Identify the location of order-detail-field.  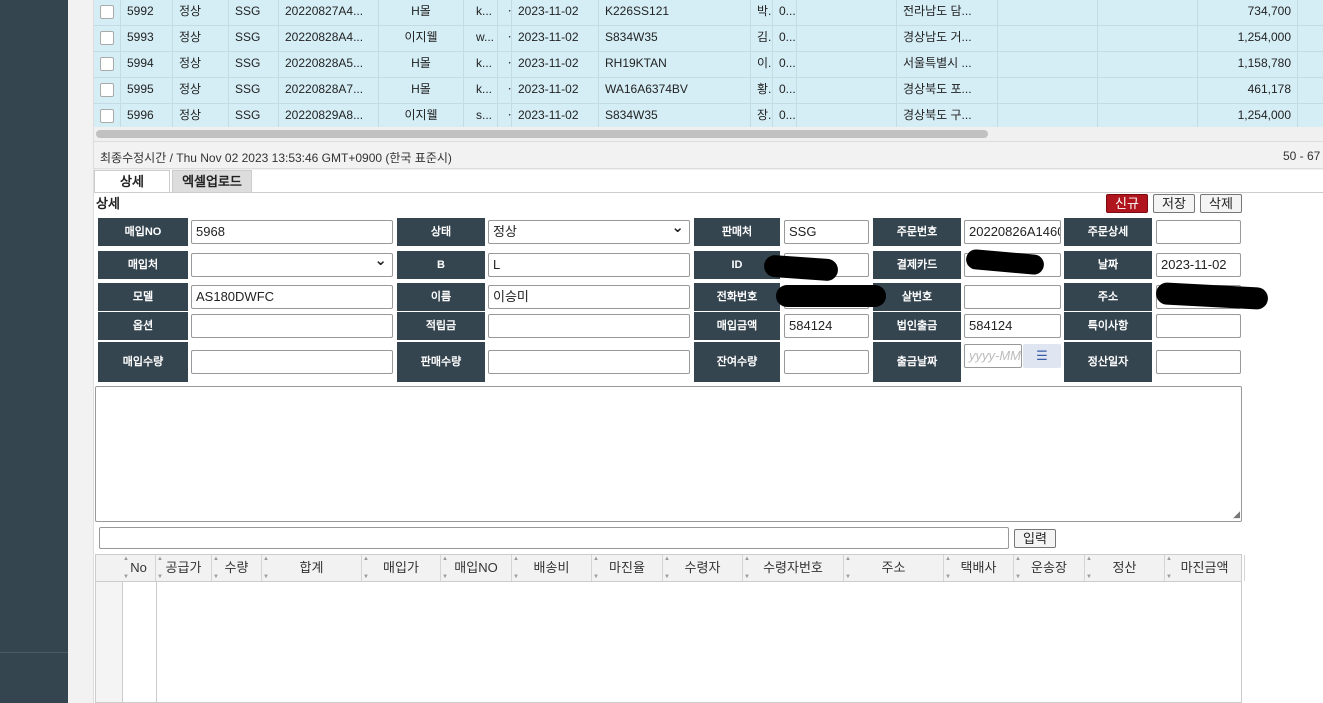
(1198, 232).